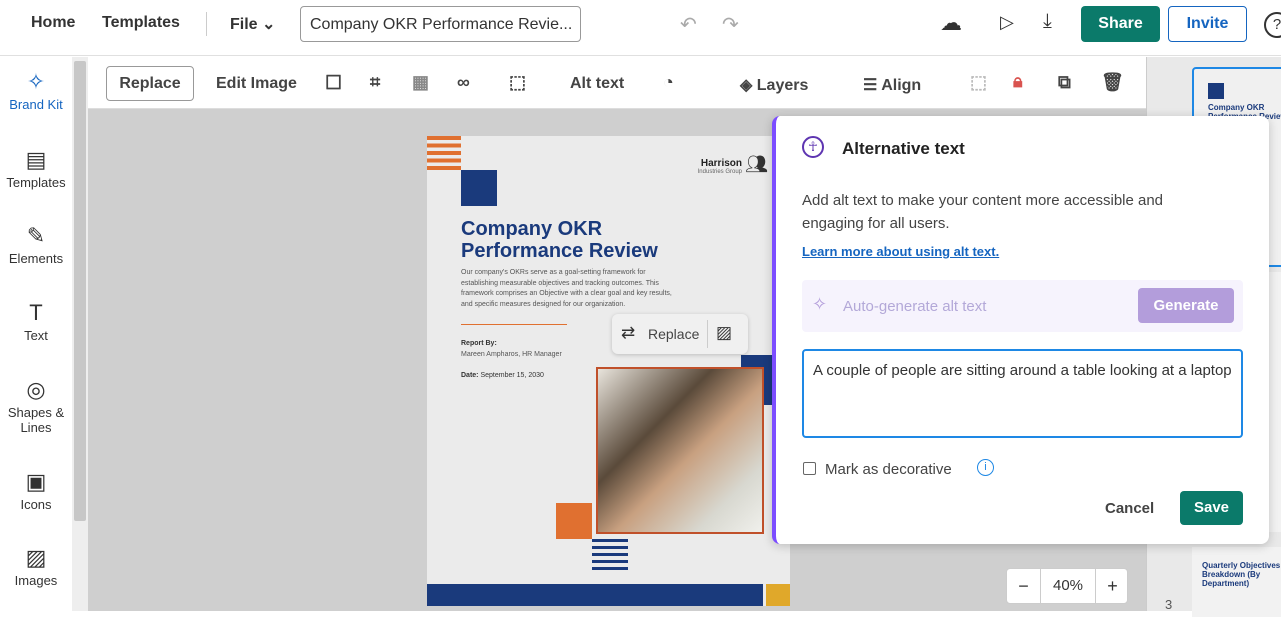  What do you see at coordinates (1064, 82) in the screenshot?
I see `duplicate-icon: ⧉` at bounding box center [1064, 82].